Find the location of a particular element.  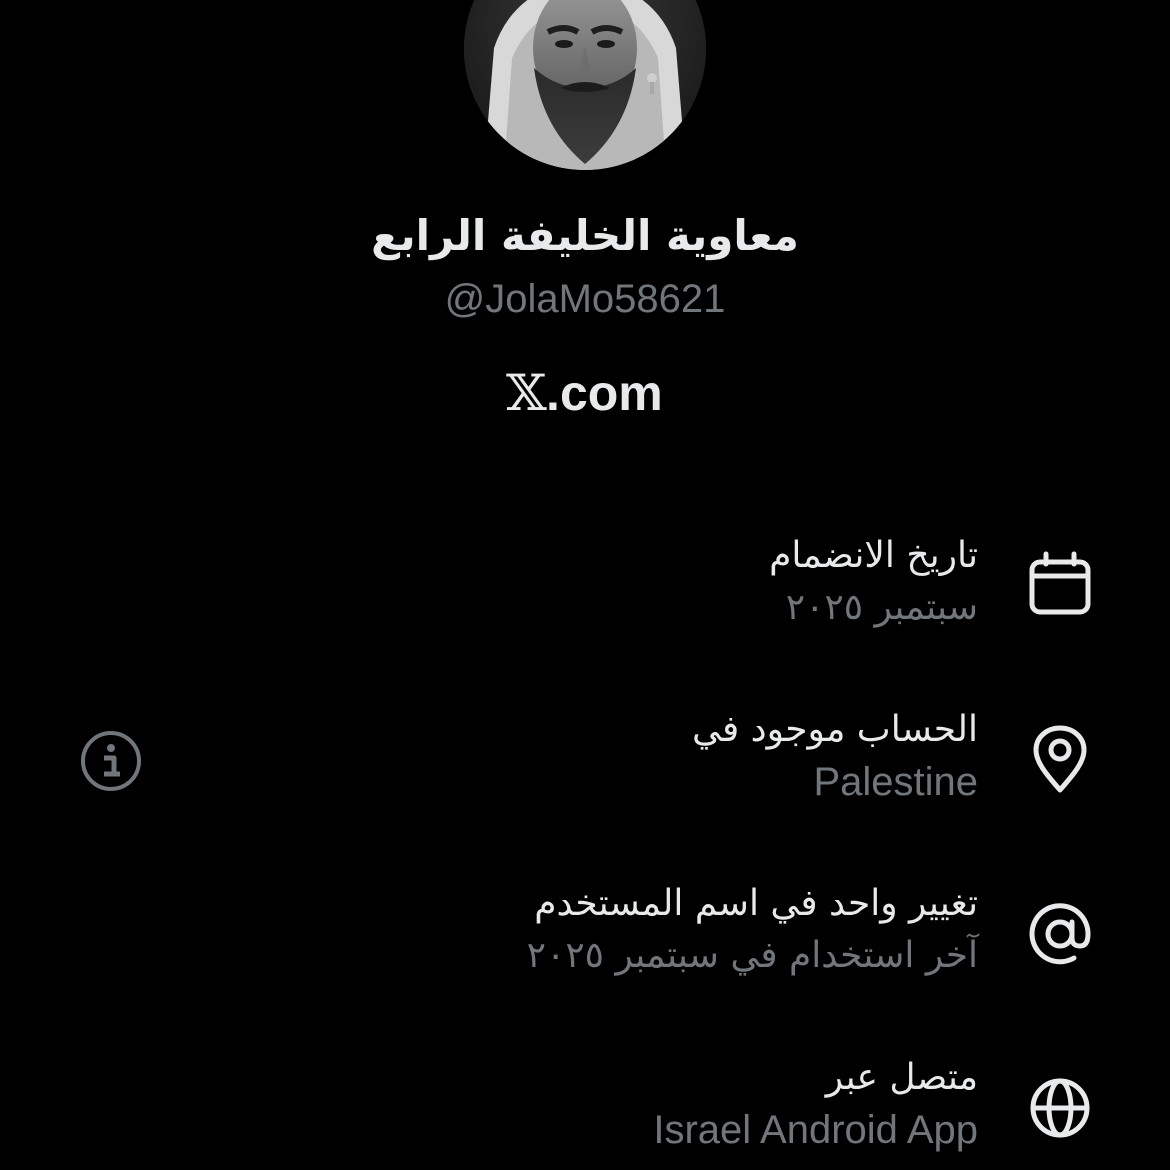

at-sign-icon is located at coordinates (1060, 934).